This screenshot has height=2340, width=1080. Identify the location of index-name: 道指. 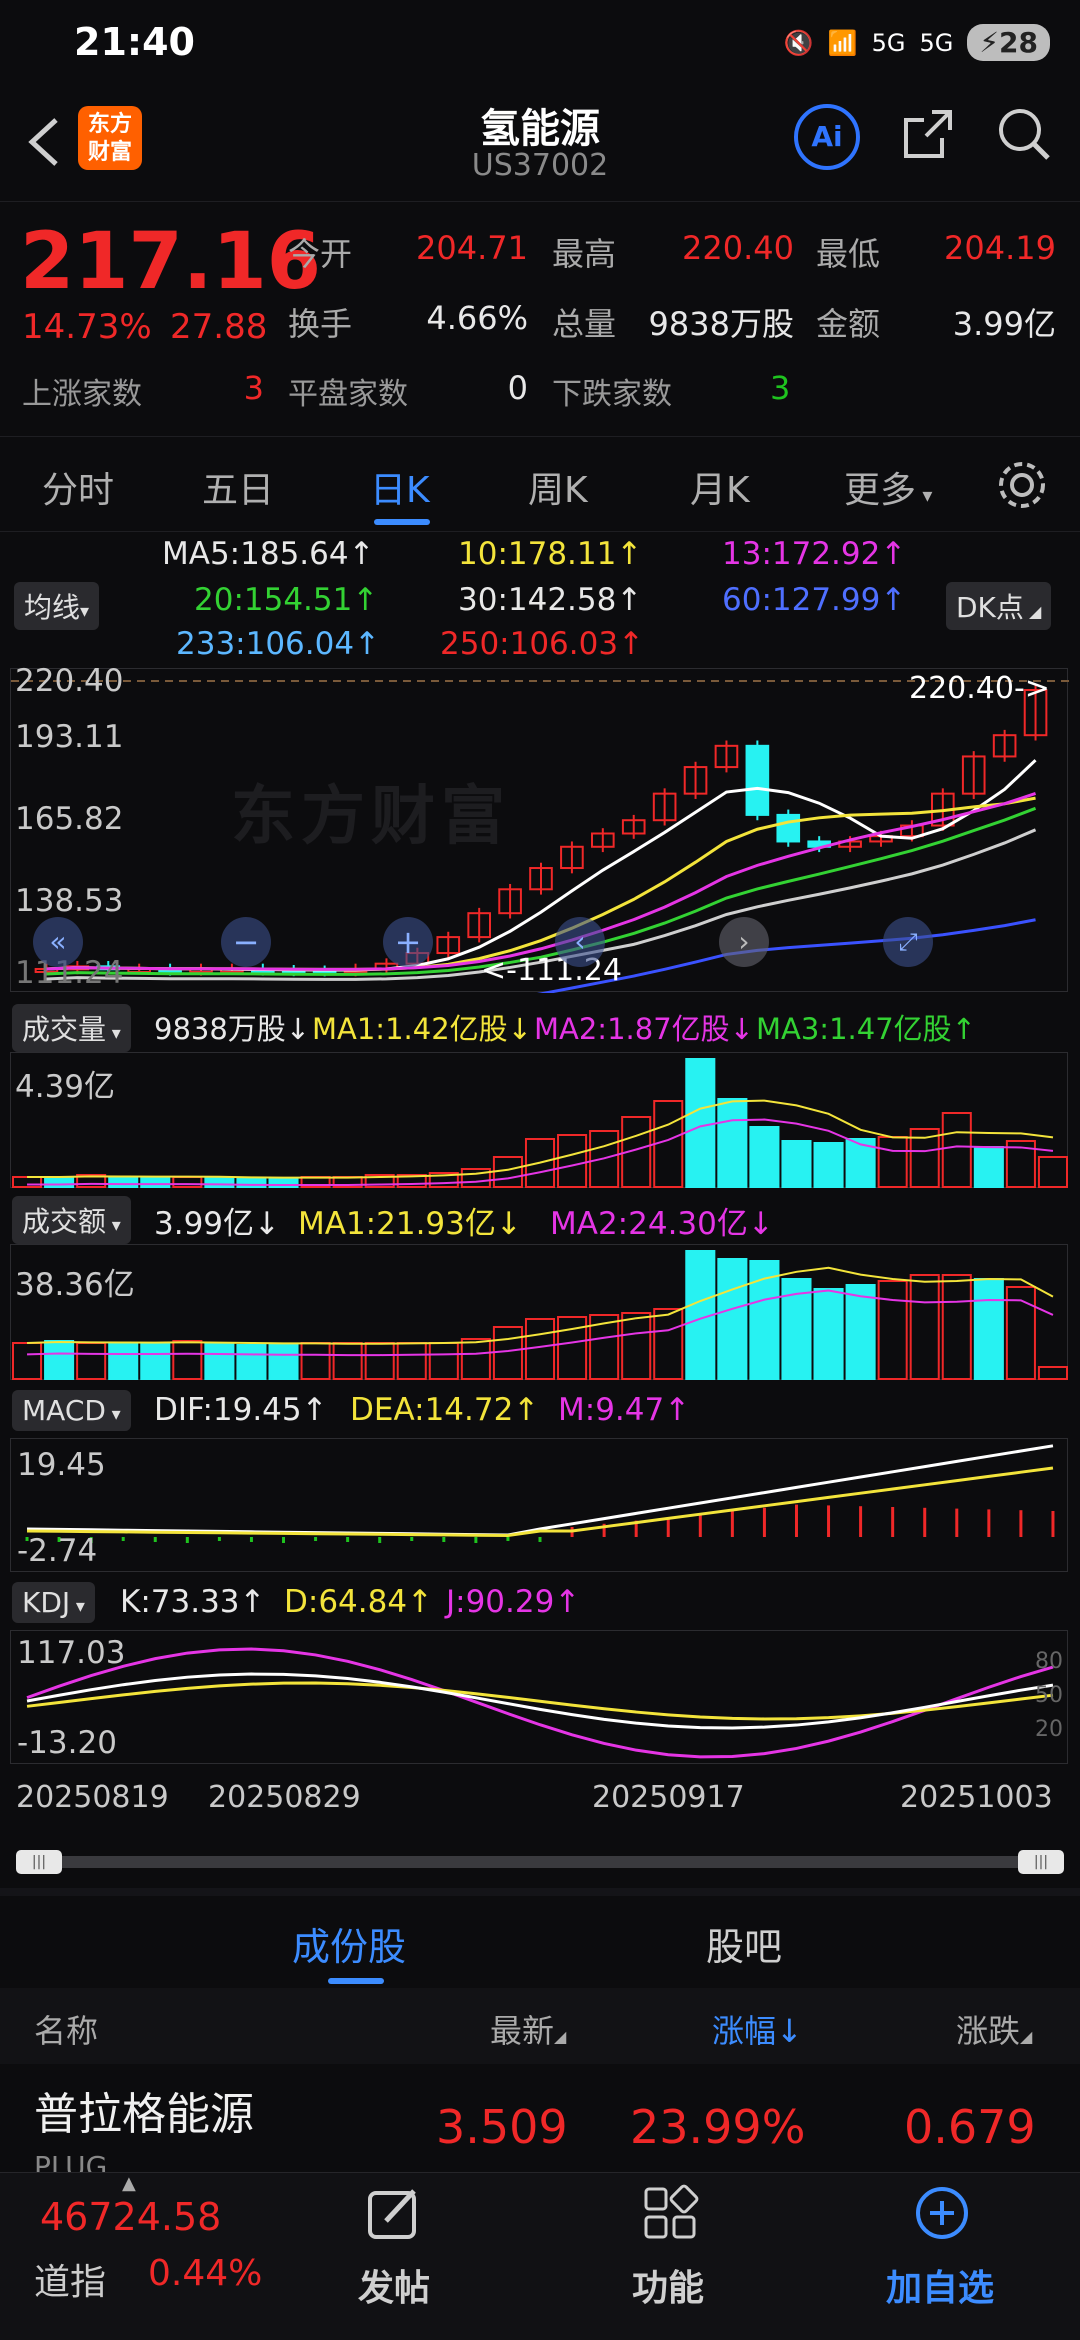
(70, 2282).